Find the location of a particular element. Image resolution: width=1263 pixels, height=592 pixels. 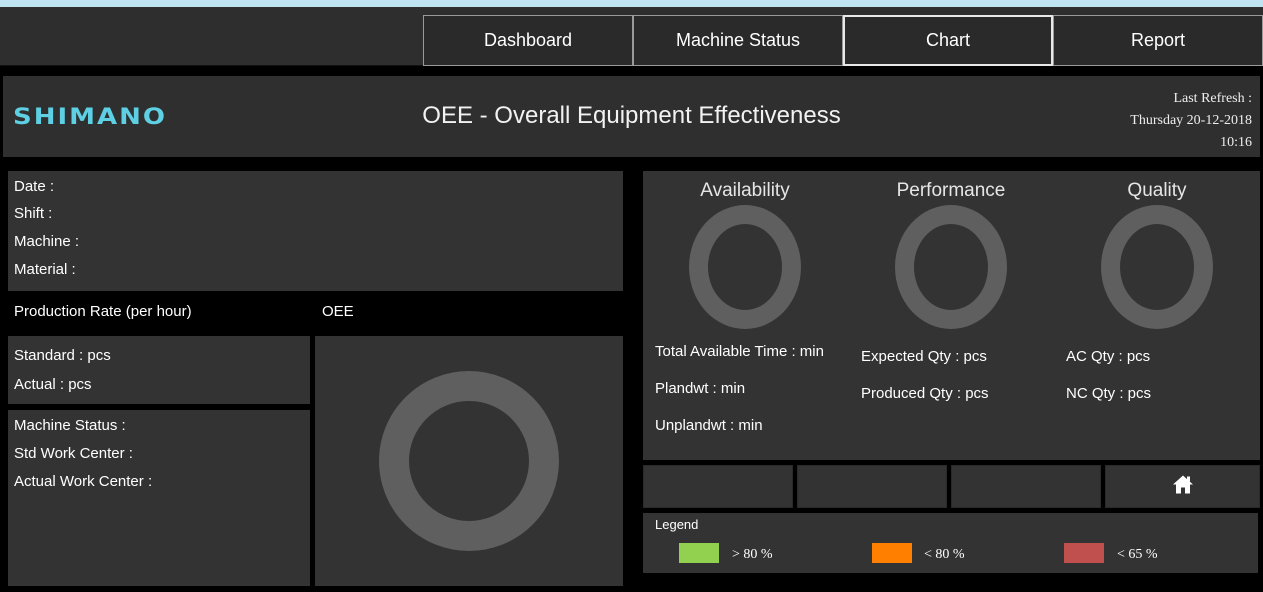

quality-donut is located at coordinates (1157, 267).